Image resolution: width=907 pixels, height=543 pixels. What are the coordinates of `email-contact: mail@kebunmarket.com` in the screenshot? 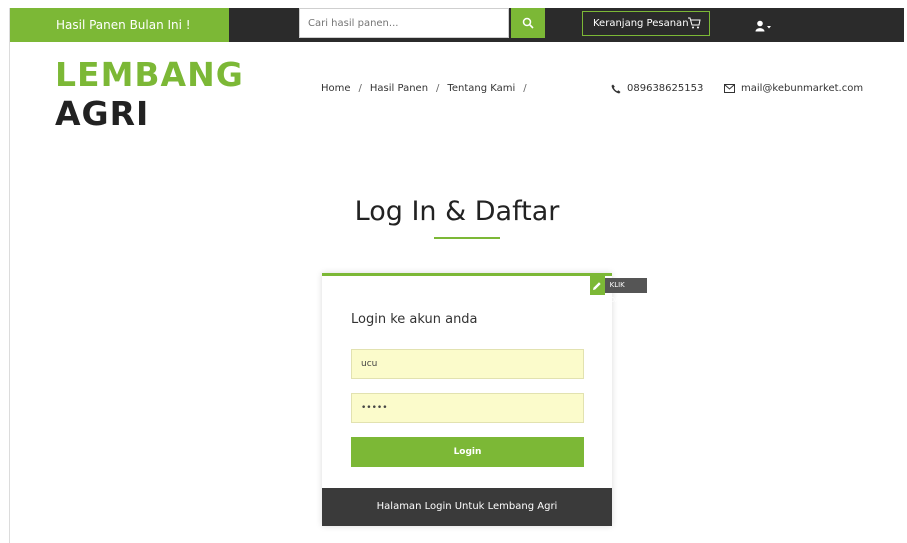 It's located at (793, 88).